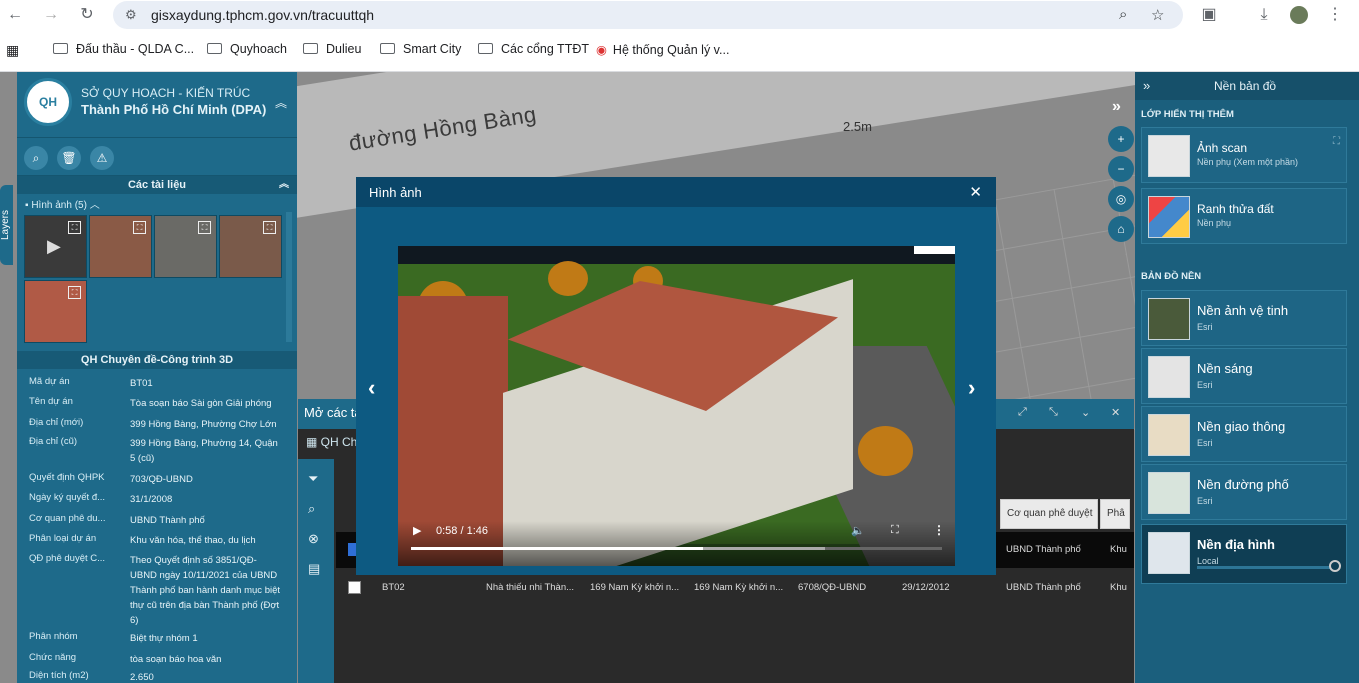  I want to click on video-progress, so click(676, 548).